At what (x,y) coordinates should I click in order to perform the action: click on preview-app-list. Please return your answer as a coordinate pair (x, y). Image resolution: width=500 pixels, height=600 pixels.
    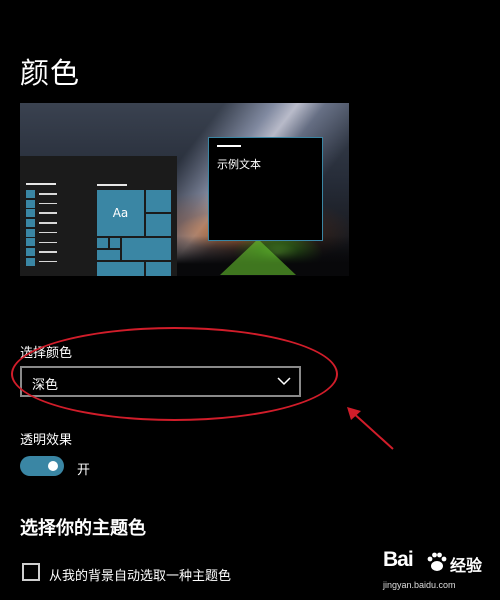
    Looking at the image, I should click on (41, 228).